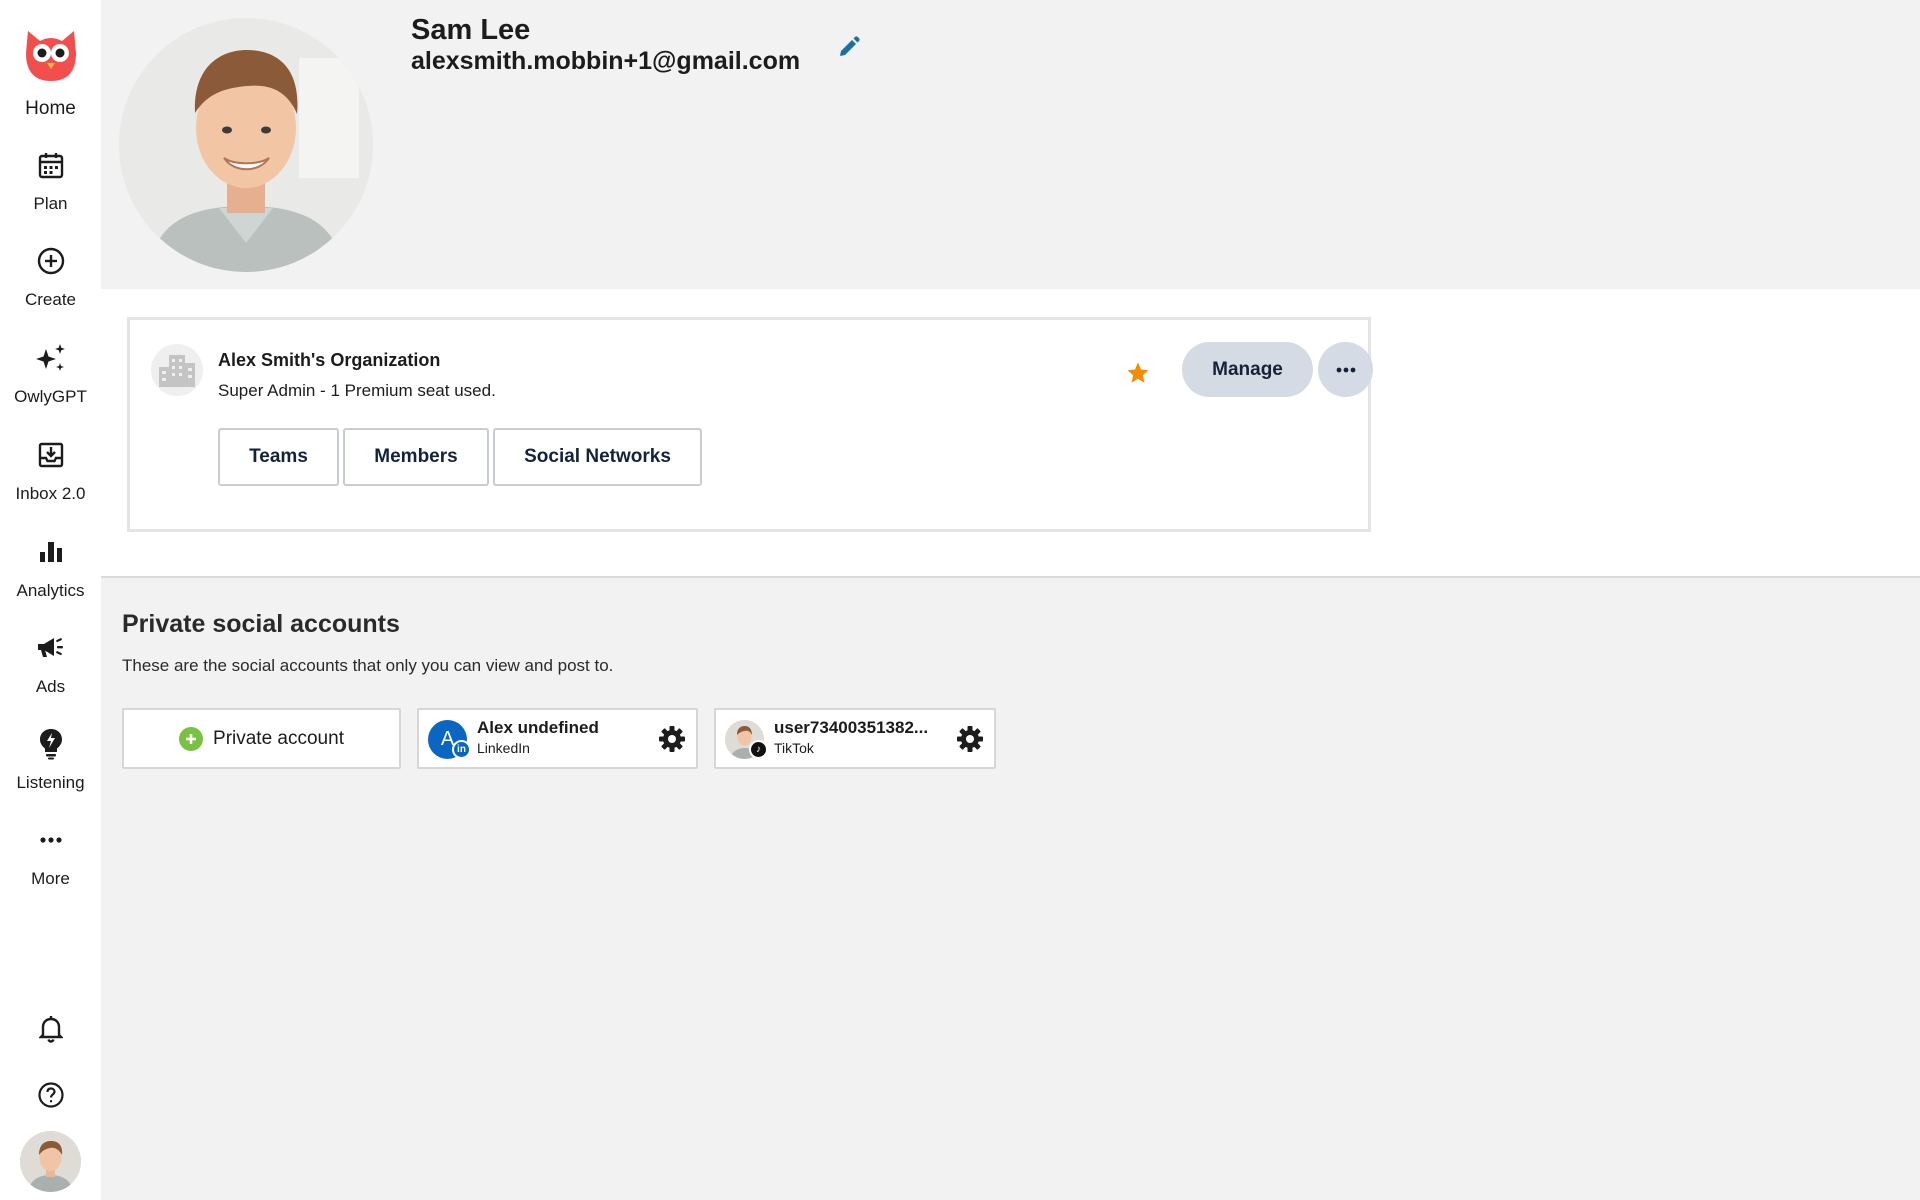  Describe the element at coordinates (855, 738) in the screenshot. I see `account-card-tiktok: ♪ user73400351382... TikTok` at that location.